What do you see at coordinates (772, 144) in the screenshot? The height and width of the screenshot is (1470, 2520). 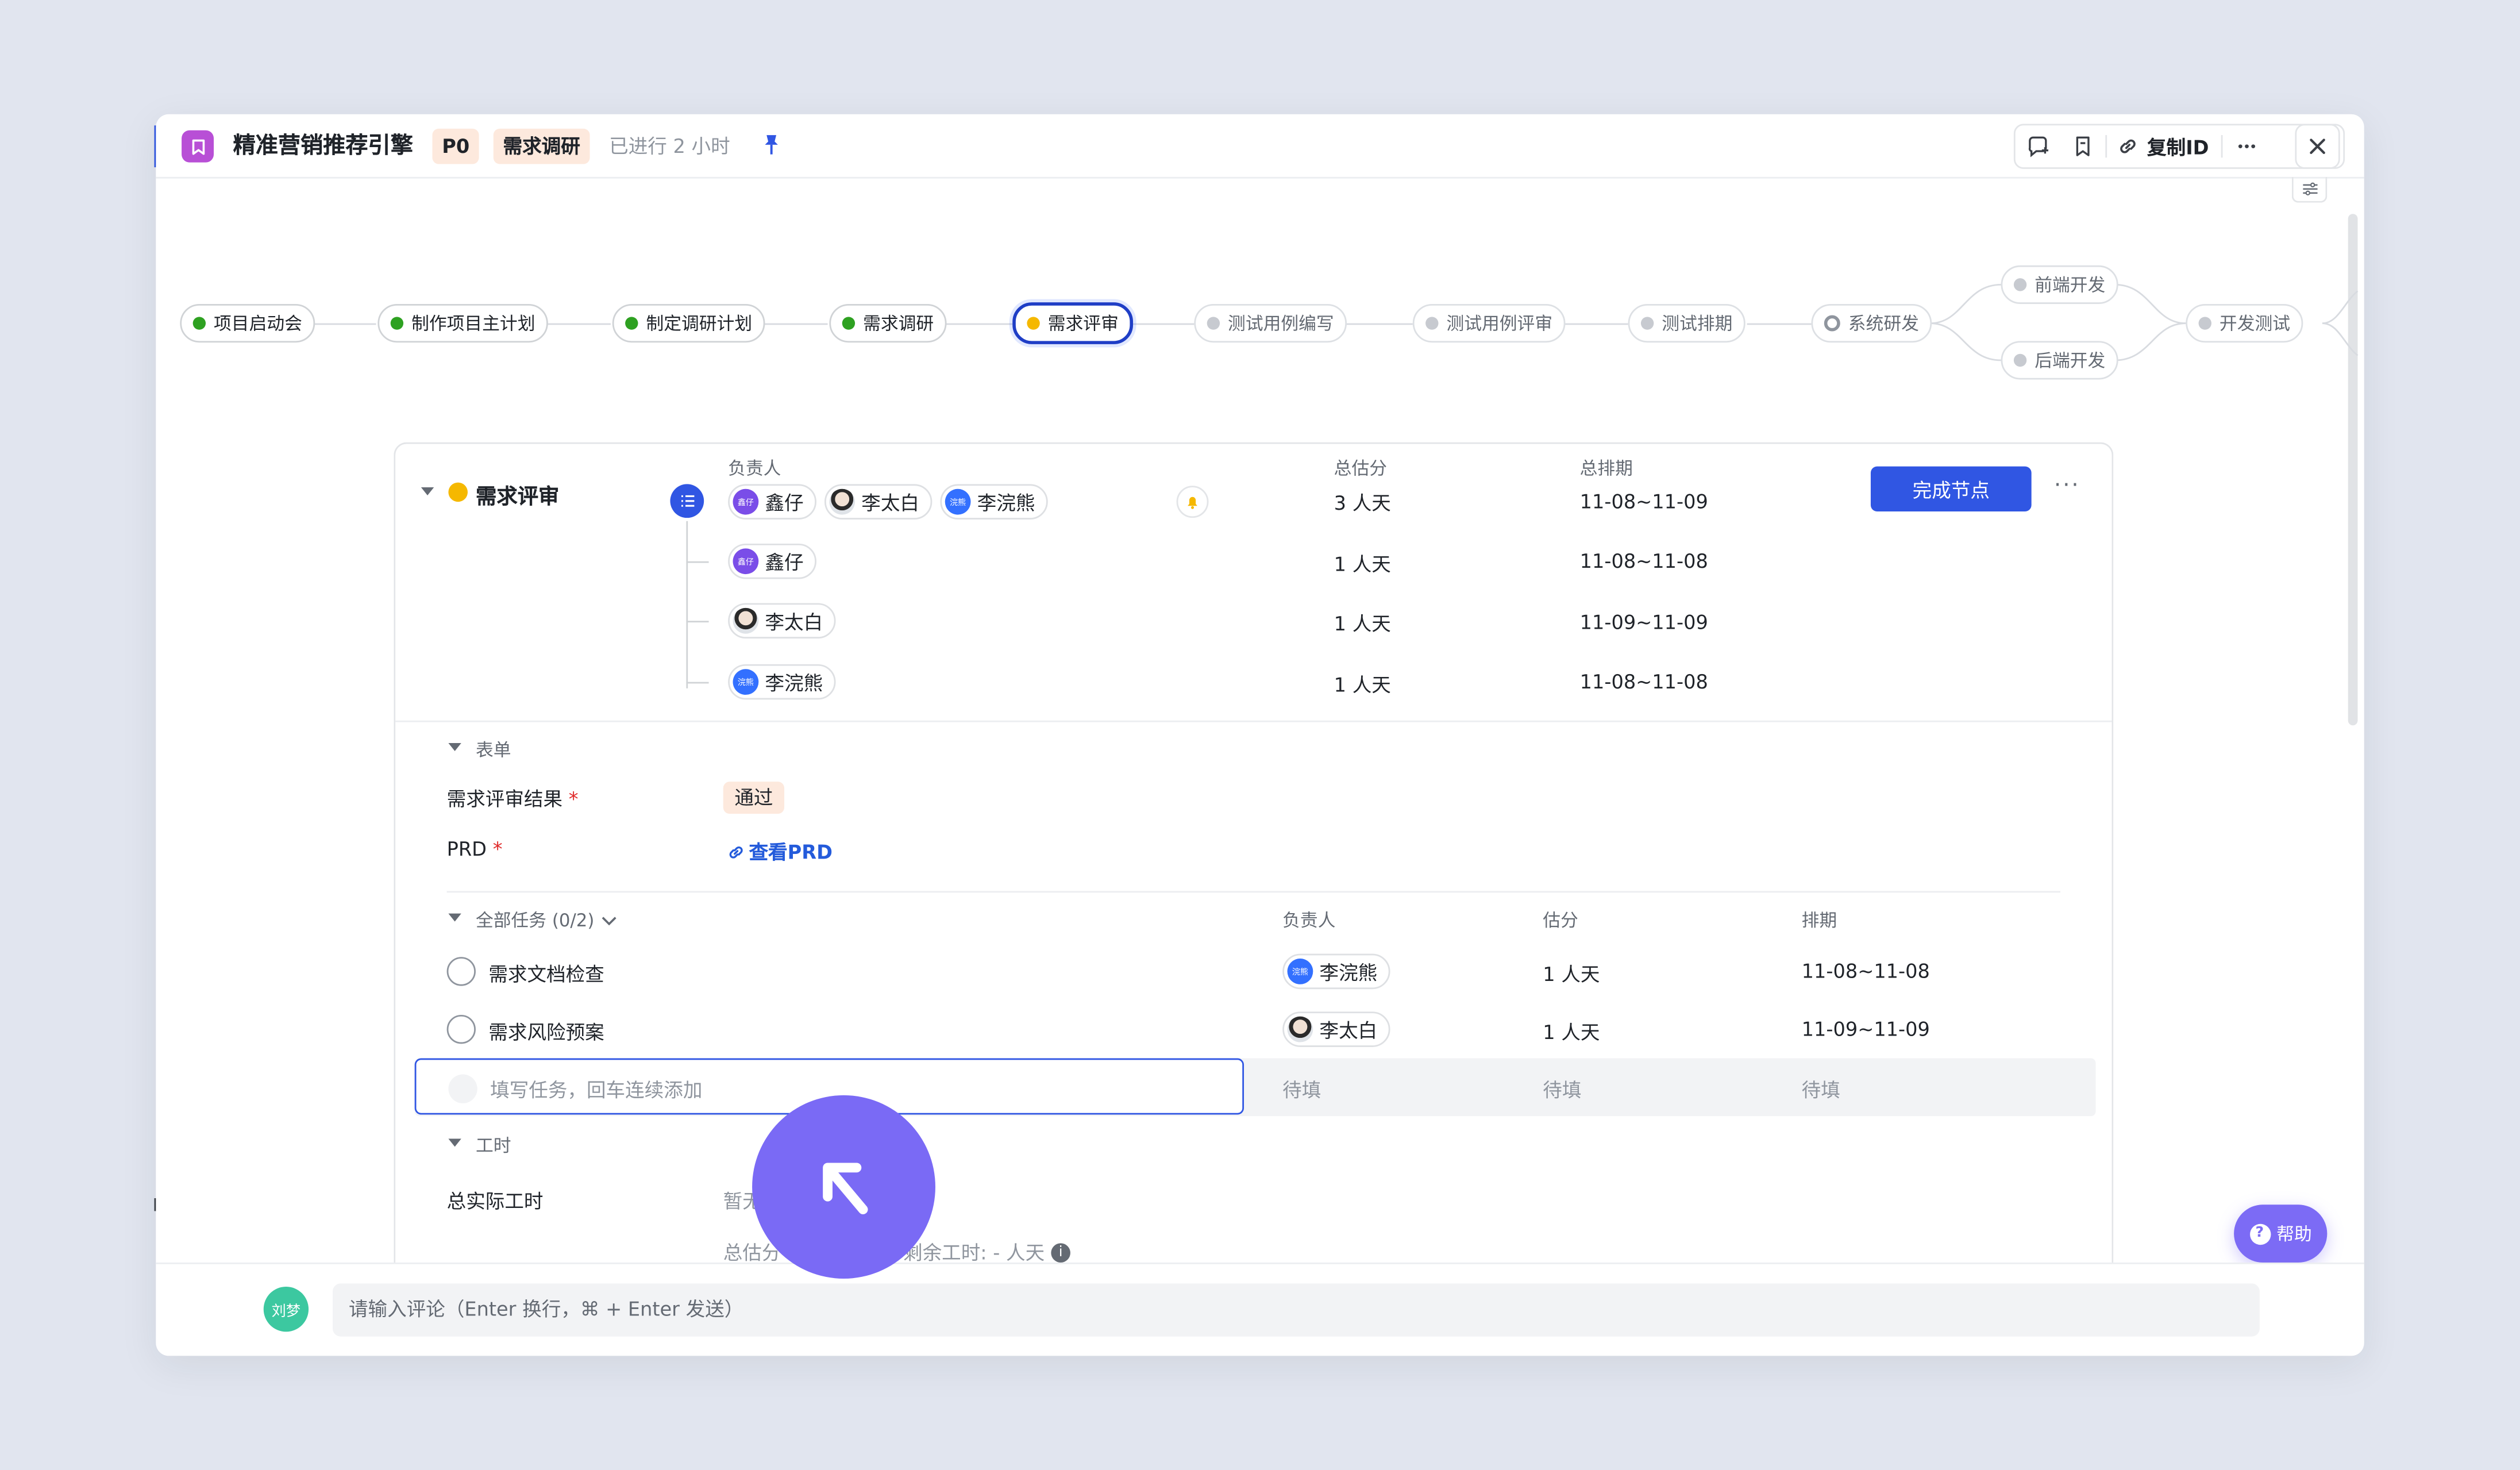 I see `pin-icon` at bounding box center [772, 144].